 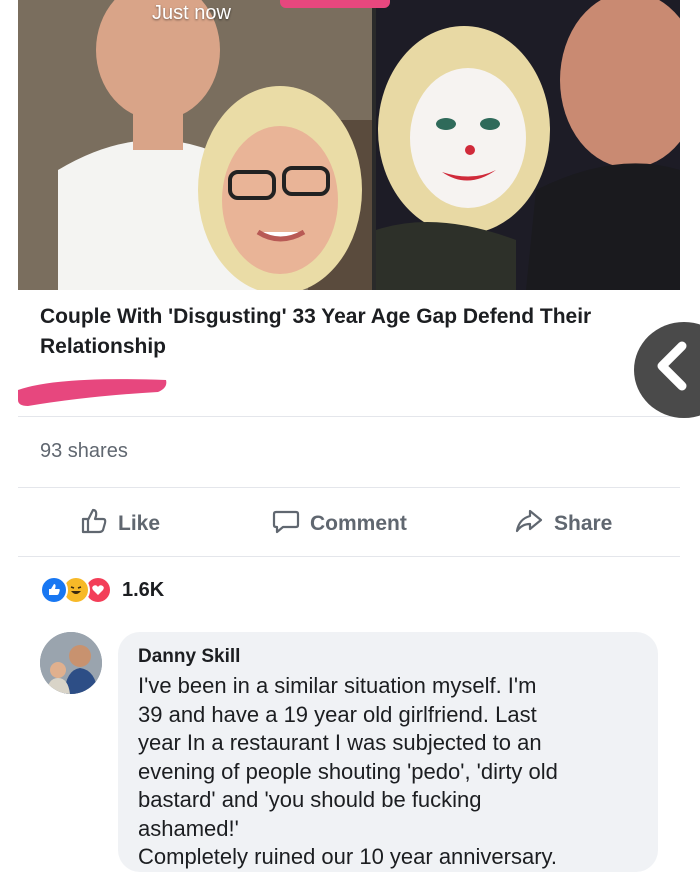 What do you see at coordinates (102, 590) in the screenshot?
I see `reactions-summary: 1.6K` at bounding box center [102, 590].